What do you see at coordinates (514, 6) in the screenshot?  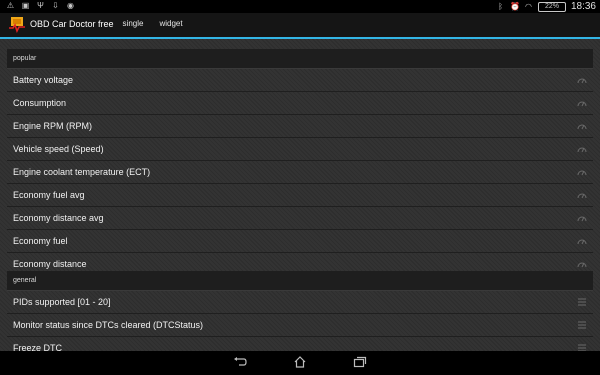 I see `alarm-icon: ⏰` at bounding box center [514, 6].